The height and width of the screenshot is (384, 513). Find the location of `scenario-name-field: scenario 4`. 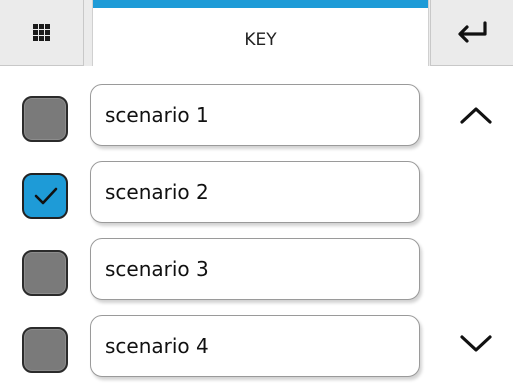

scenario-name-field: scenario 4 is located at coordinates (255, 346).